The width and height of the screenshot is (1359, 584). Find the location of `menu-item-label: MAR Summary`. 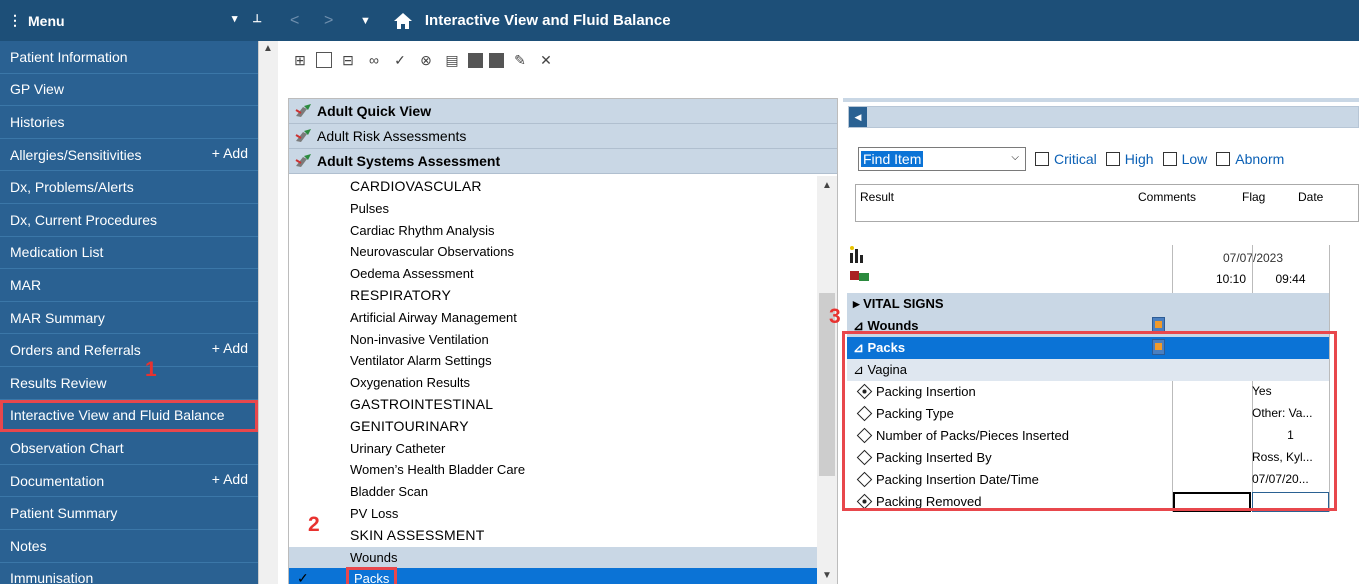

menu-item-label: MAR Summary is located at coordinates (57, 317).